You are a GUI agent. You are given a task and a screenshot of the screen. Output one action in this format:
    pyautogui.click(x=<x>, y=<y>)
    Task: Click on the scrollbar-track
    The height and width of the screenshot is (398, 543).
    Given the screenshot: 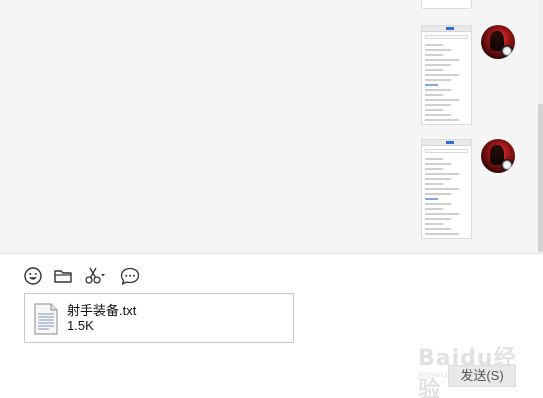 What is the action you would take?
    pyautogui.click(x=540, y=126)
    